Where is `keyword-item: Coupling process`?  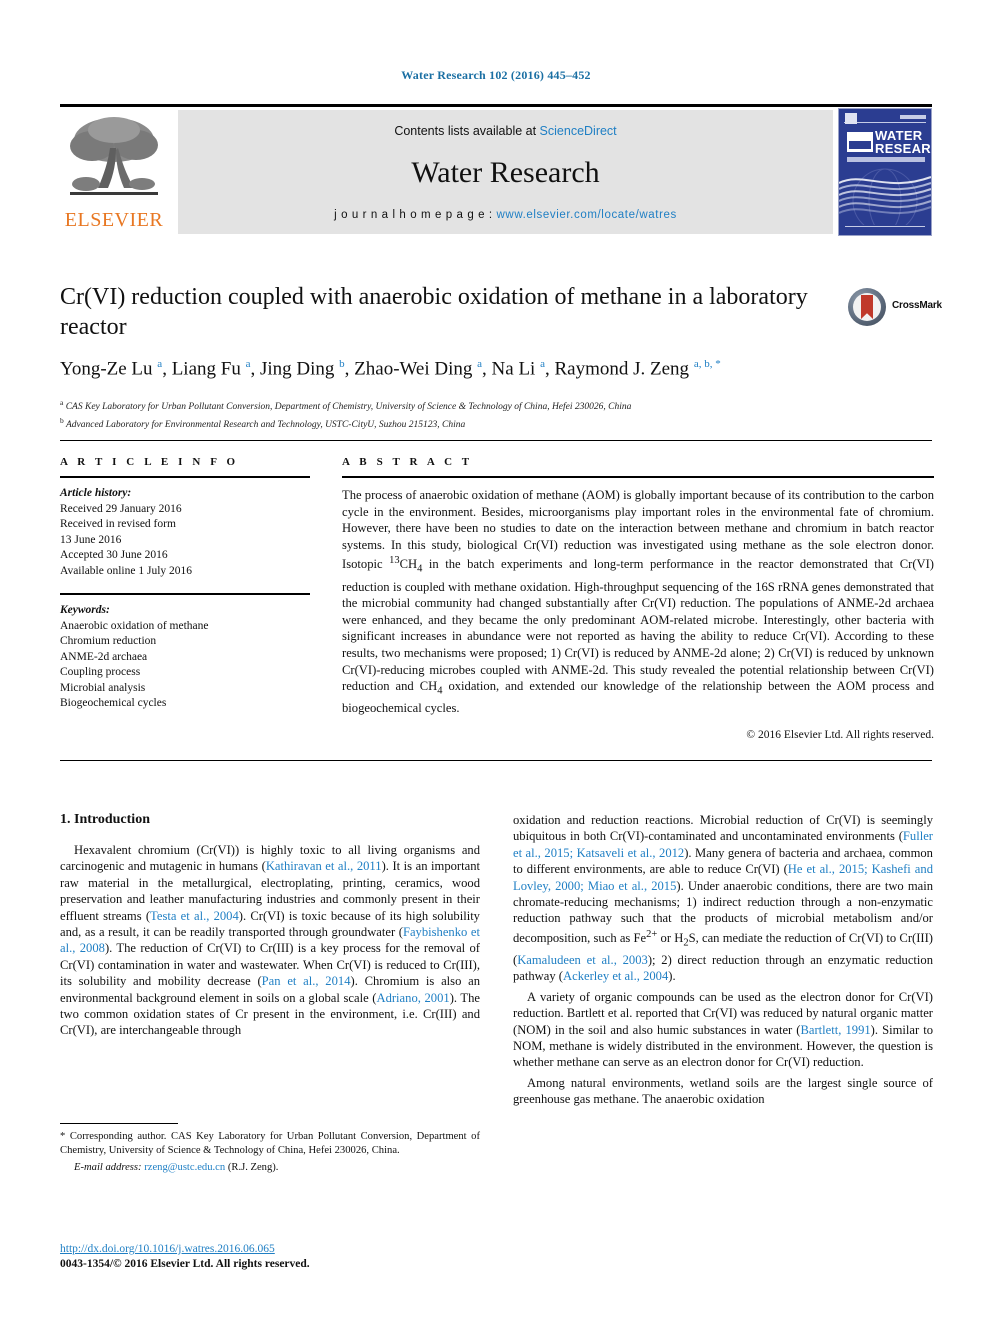
keyword-item: Coupling process is located at coordinates (100, 672).